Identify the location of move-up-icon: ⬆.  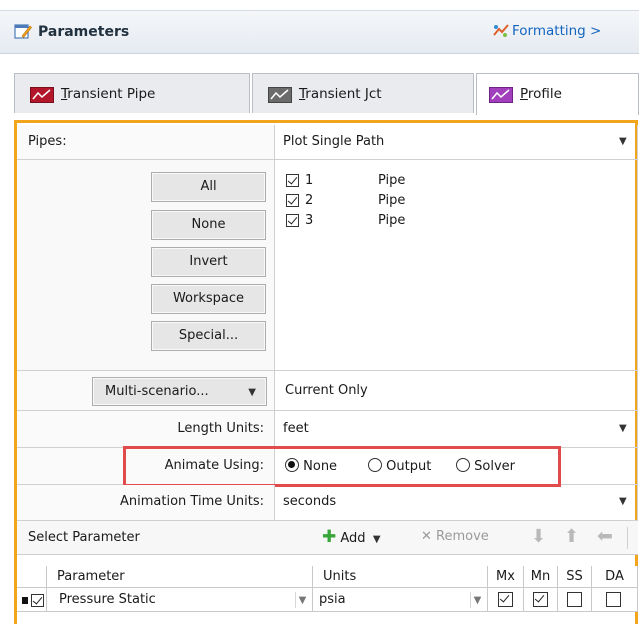
(571, 536).